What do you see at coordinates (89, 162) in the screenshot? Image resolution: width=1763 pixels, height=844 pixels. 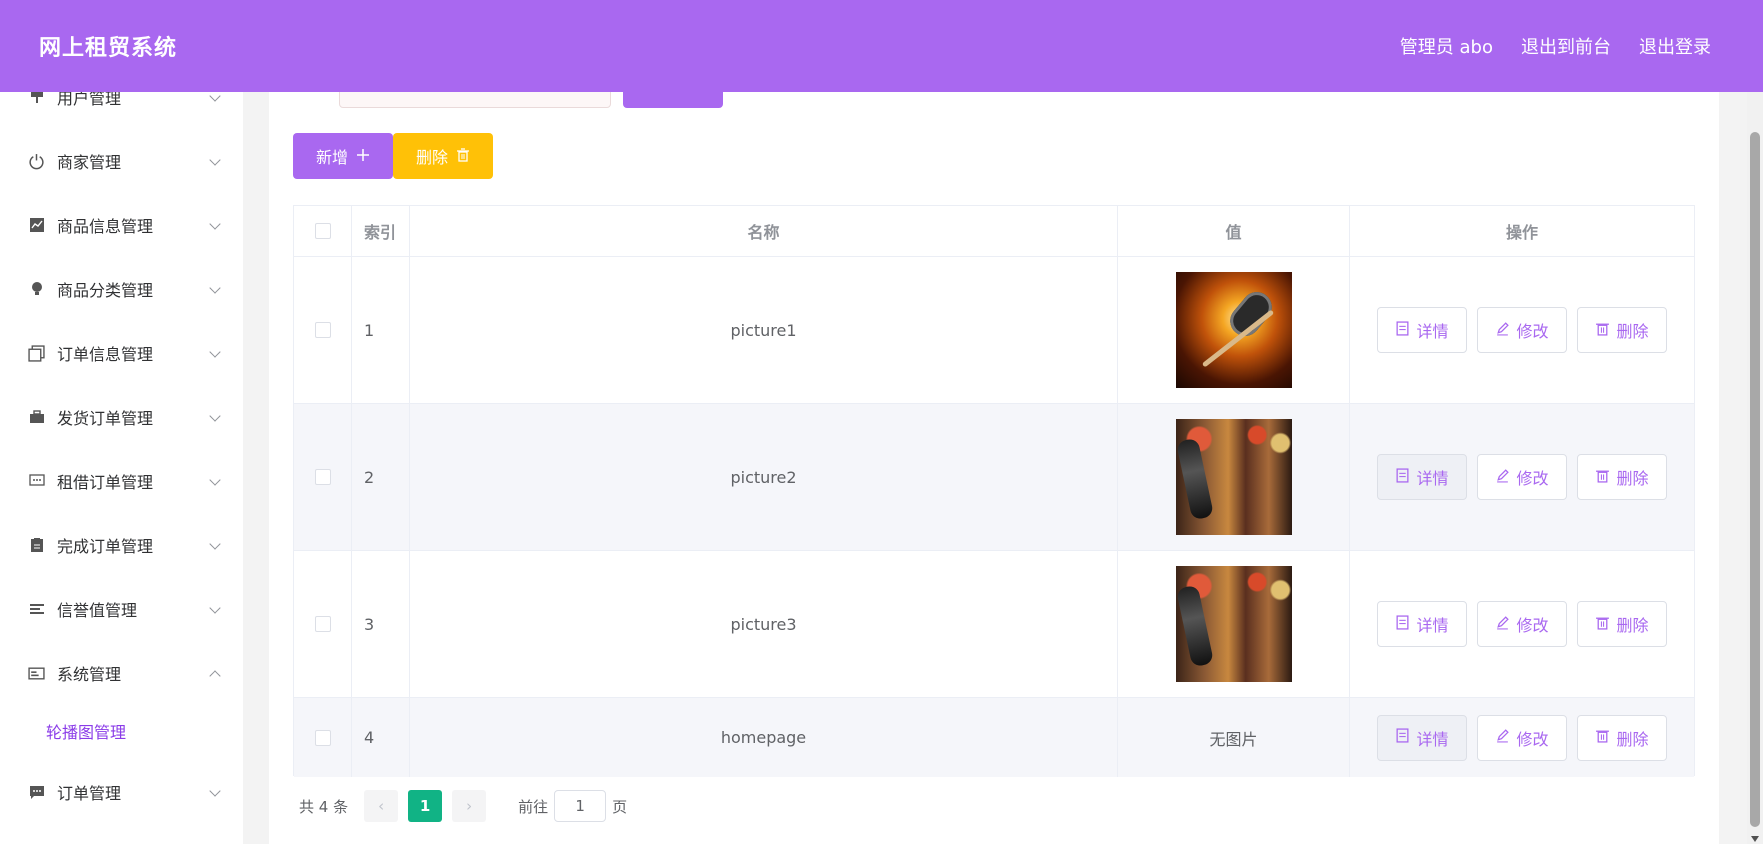 I see `sidebar-item-label: 商家管理` at bounding box center [89, 162].